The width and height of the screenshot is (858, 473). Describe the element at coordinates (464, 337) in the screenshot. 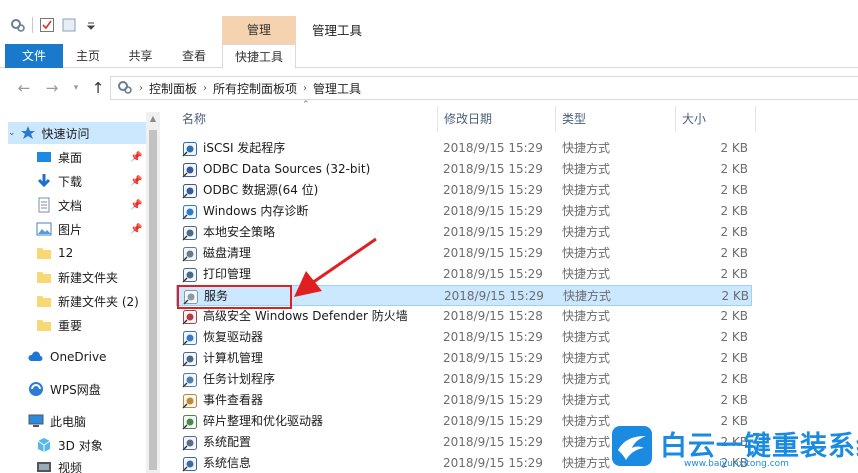

I see `table-row: 恢复驱动器 2018/9/15 15:29 快捷方式 2 KB` at that location.